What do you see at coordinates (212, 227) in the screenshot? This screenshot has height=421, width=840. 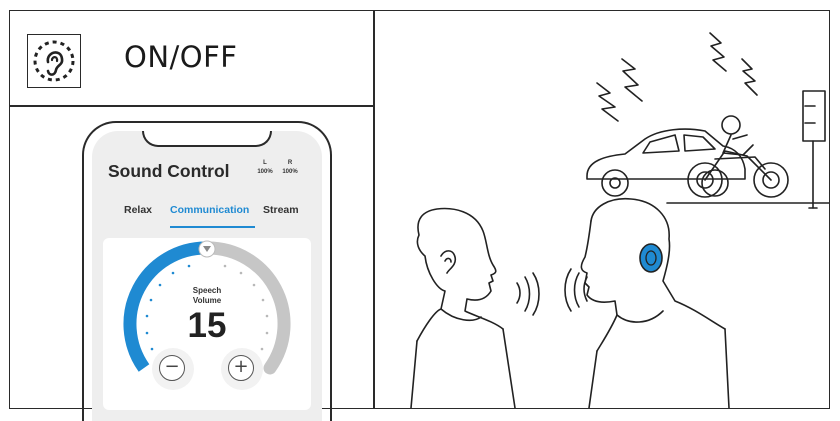 I see `active-tab-indicator` at bounding box center [212, 227].